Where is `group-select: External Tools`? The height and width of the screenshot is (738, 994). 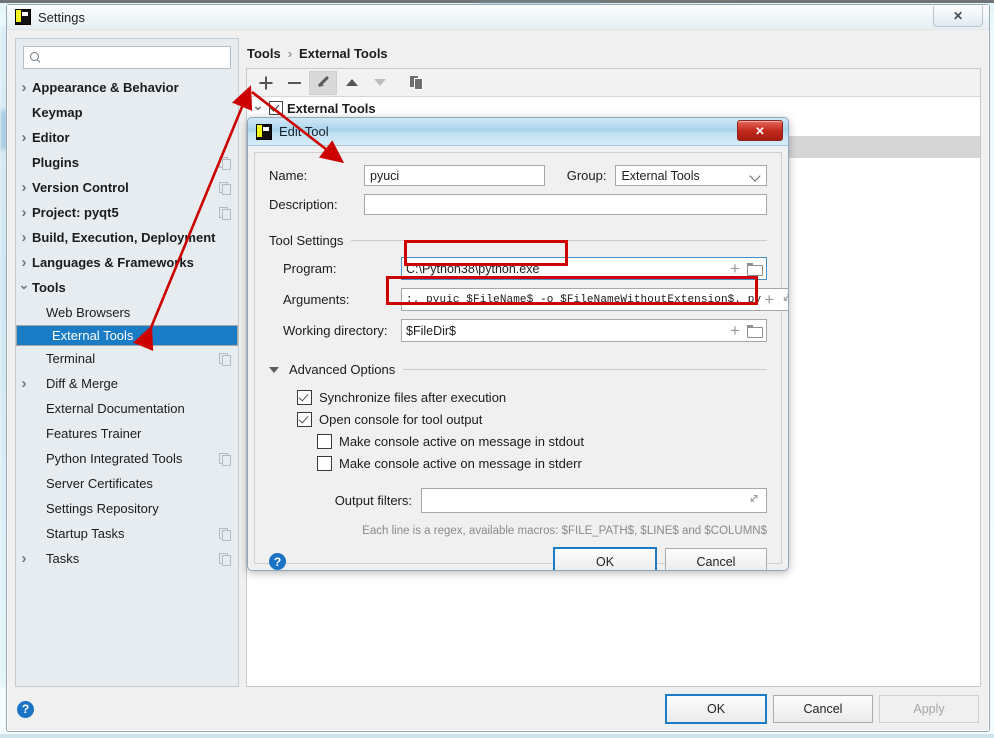
group-select: External Tools is located at coordinates (691, 175).